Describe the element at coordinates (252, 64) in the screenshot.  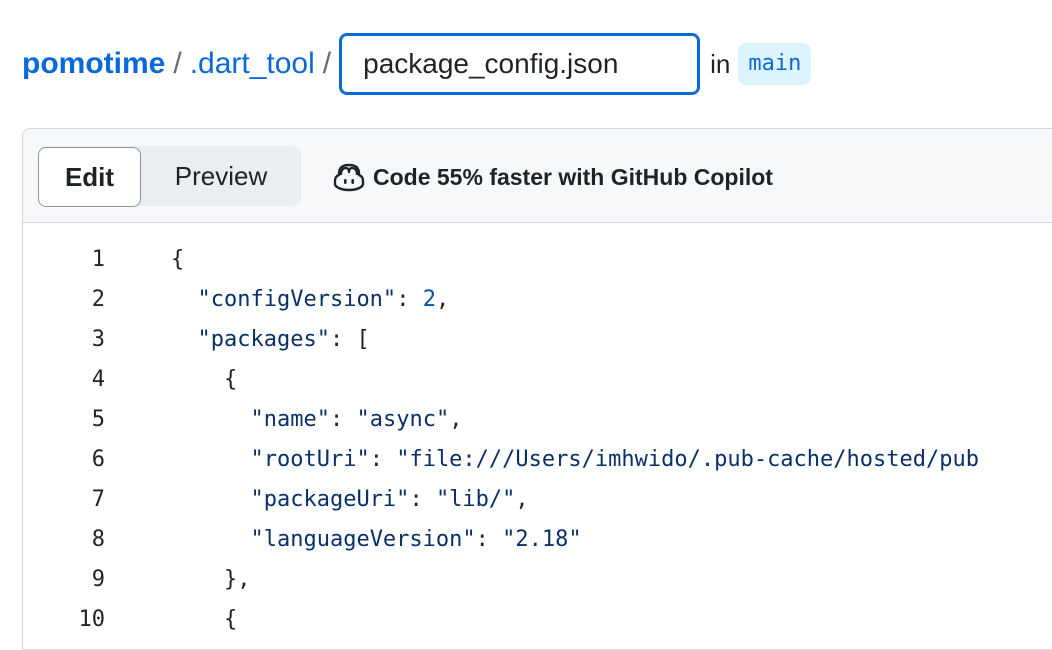
I see `breadcrumb-directory-link: .dart_tool` at that location.